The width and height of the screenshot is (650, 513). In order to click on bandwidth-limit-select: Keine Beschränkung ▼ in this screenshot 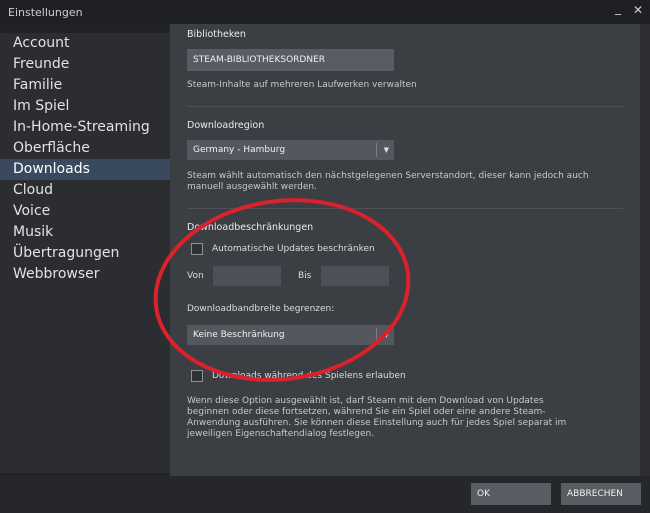, I will do `click(290, 335)`.